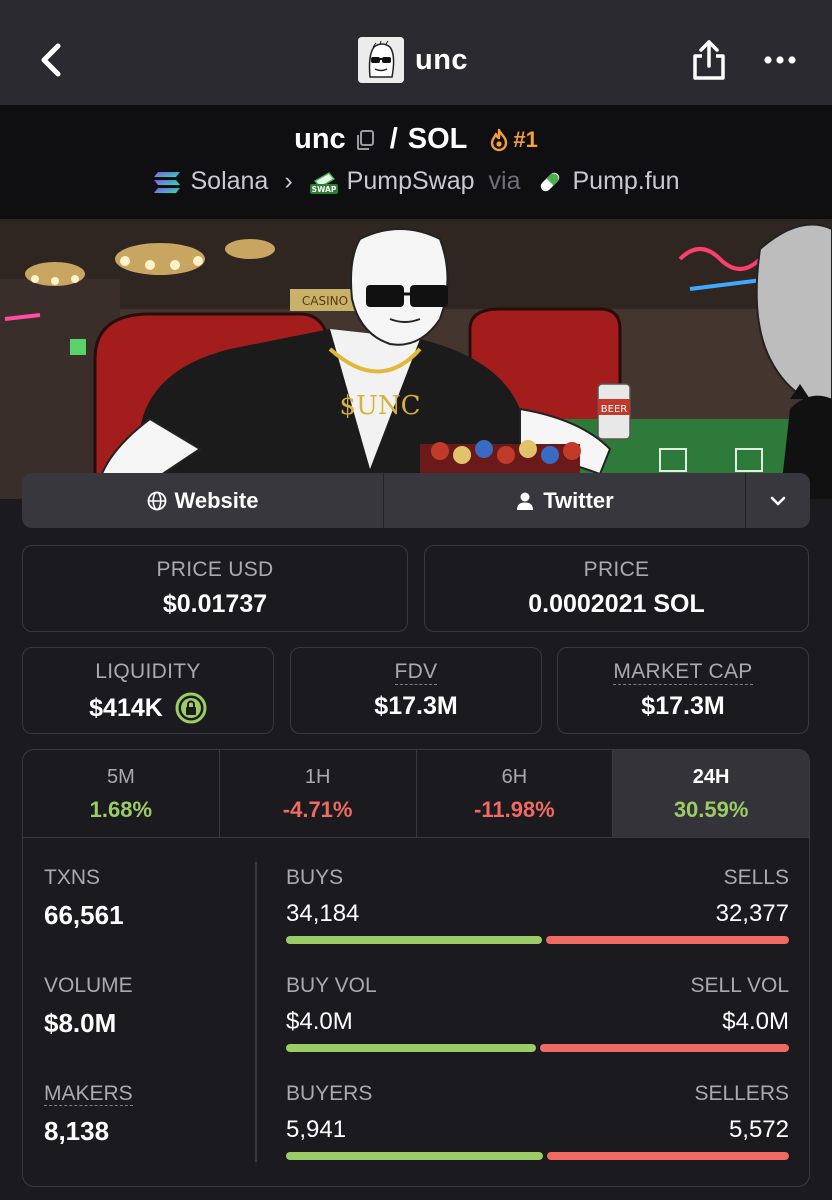  Describe the element at coordinates (80, 1023) in the screenshot. I see `volume-value: $8.0M` at that location.